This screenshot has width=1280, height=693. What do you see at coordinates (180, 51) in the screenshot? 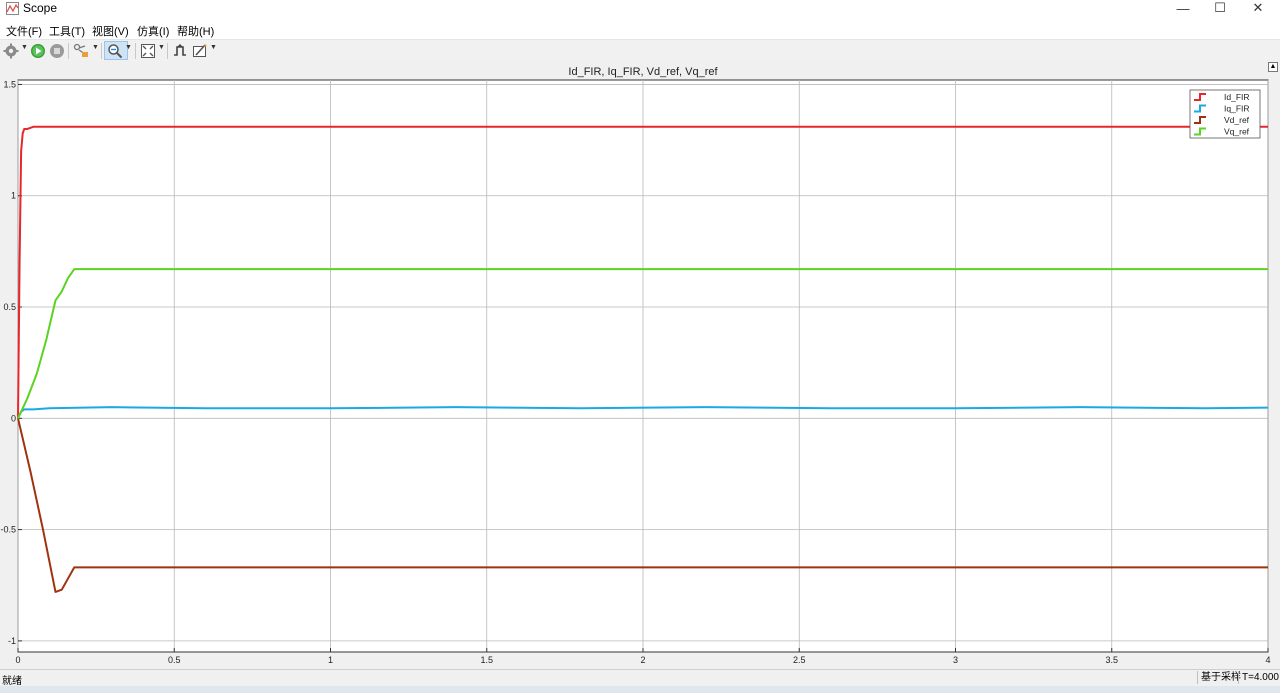
I see `triggers-icon` at bounding box center [180, 51].